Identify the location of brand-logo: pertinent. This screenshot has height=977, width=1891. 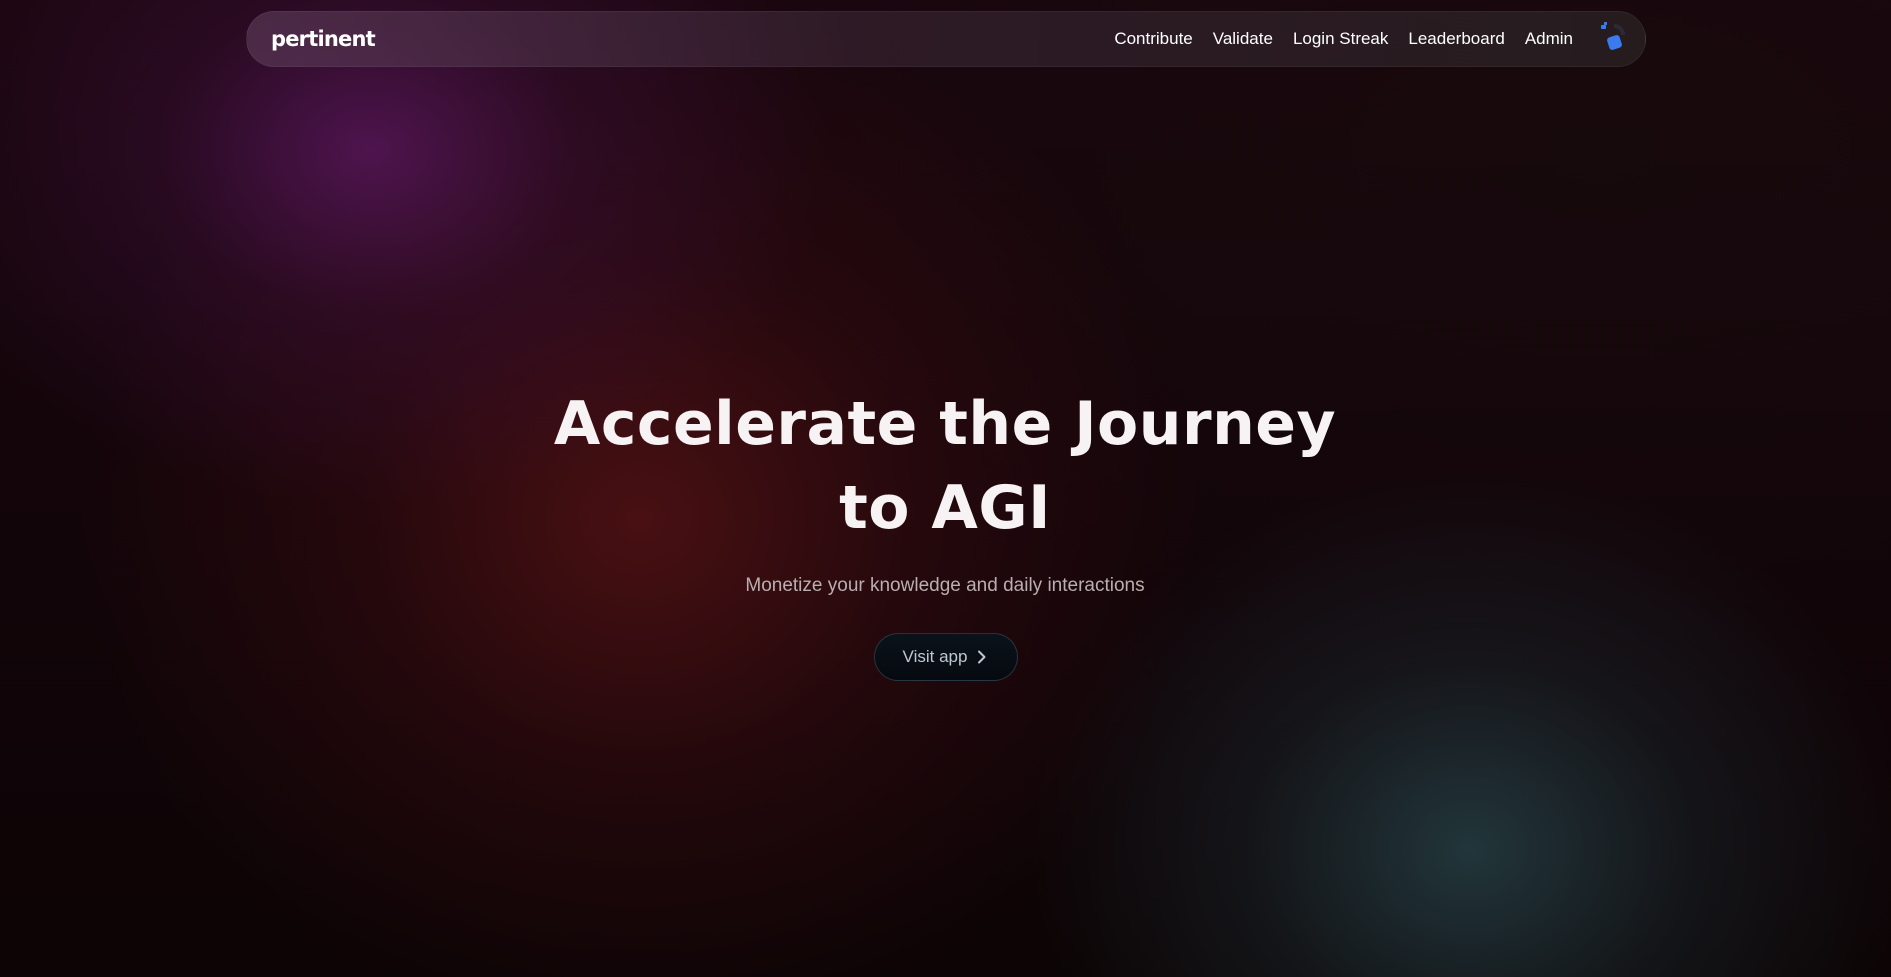
(323, 39).